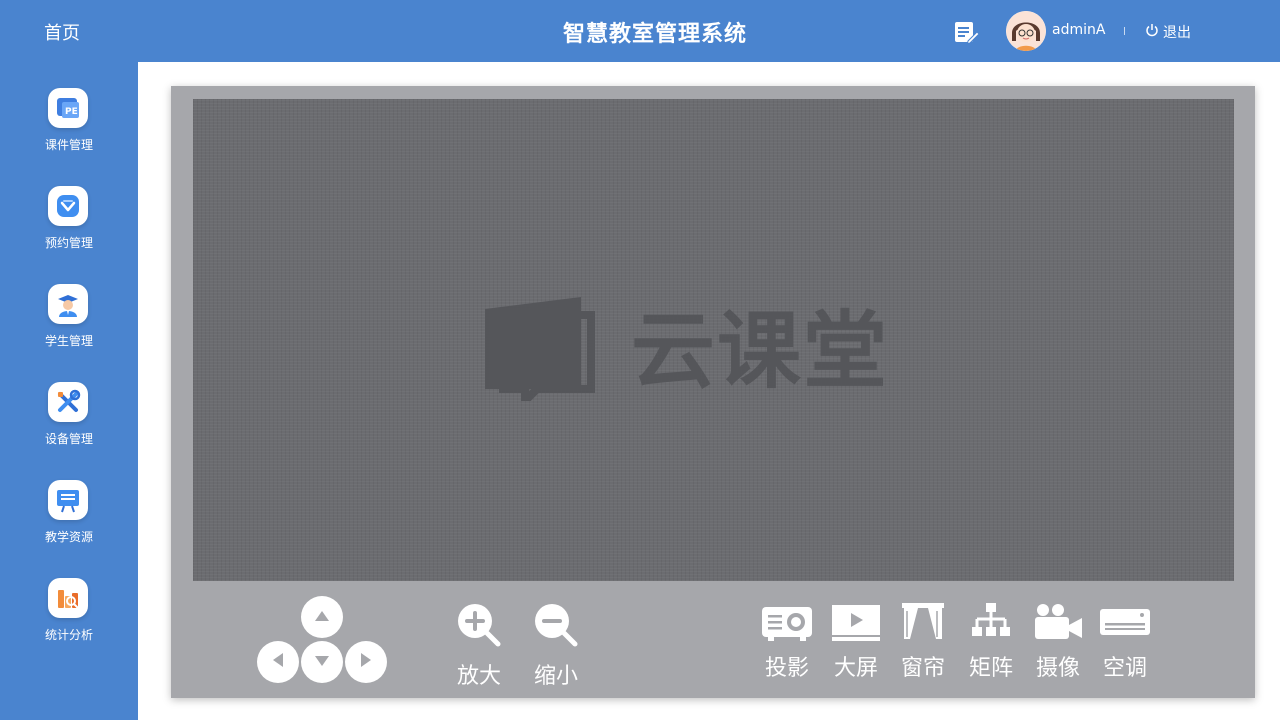 The height and width of the screenshot is (720, 1280). What do you see at coordinates (856, 622) in the screenshot?
I see `big-screen-icon` at bounding box center [856, 622].